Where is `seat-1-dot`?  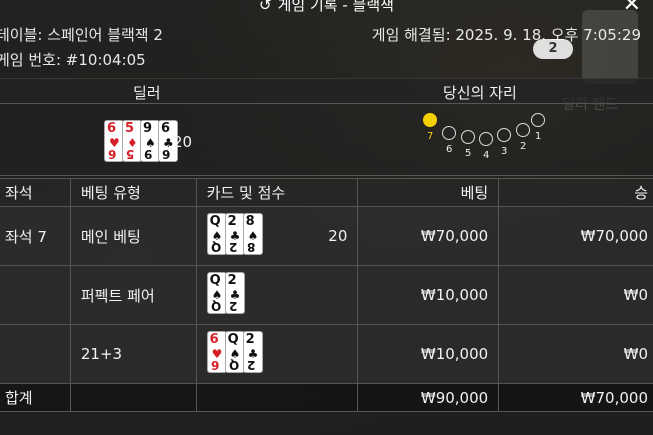 seat-1-dot is located at coordinates (538, 120).